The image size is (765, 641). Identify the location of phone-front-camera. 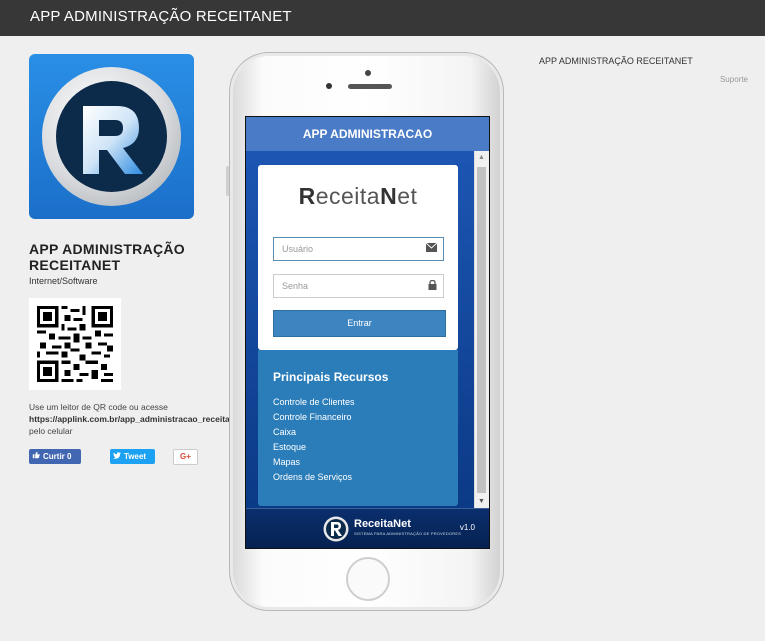
(329, 86).